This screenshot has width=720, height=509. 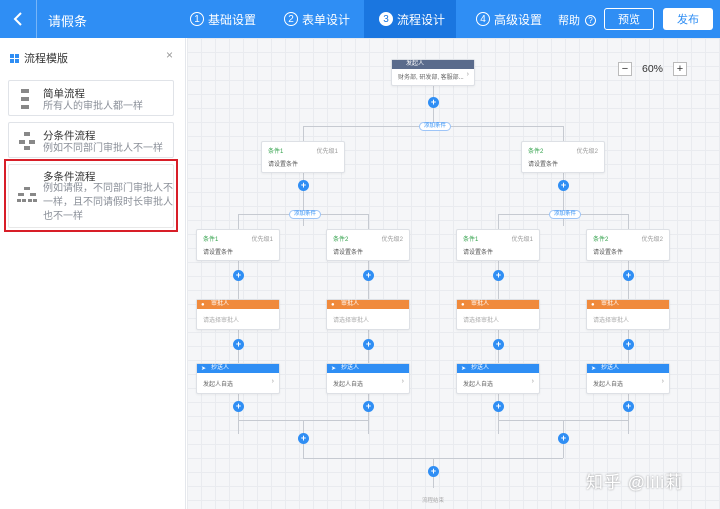 What do you see at coordinates (569, 21) in the screenshot?
I see `help-label: 帮助` at bounding box center [569, 21].